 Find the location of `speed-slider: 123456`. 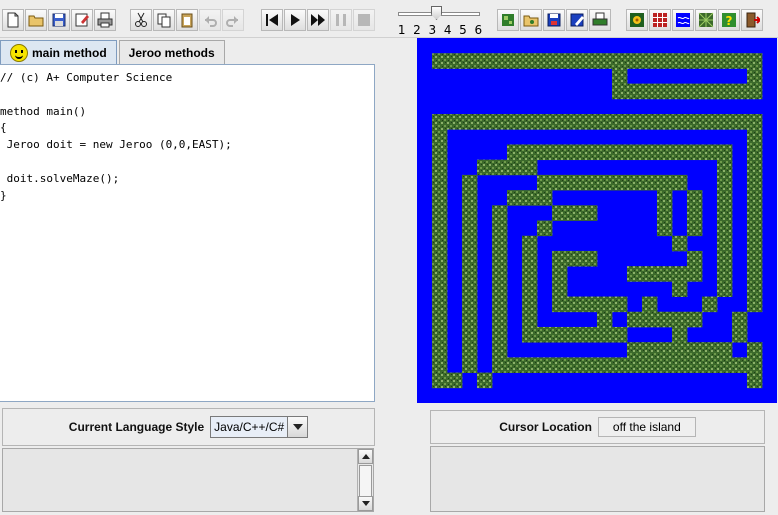

speed-slider: 123456 is located at coordinates (440, 20).